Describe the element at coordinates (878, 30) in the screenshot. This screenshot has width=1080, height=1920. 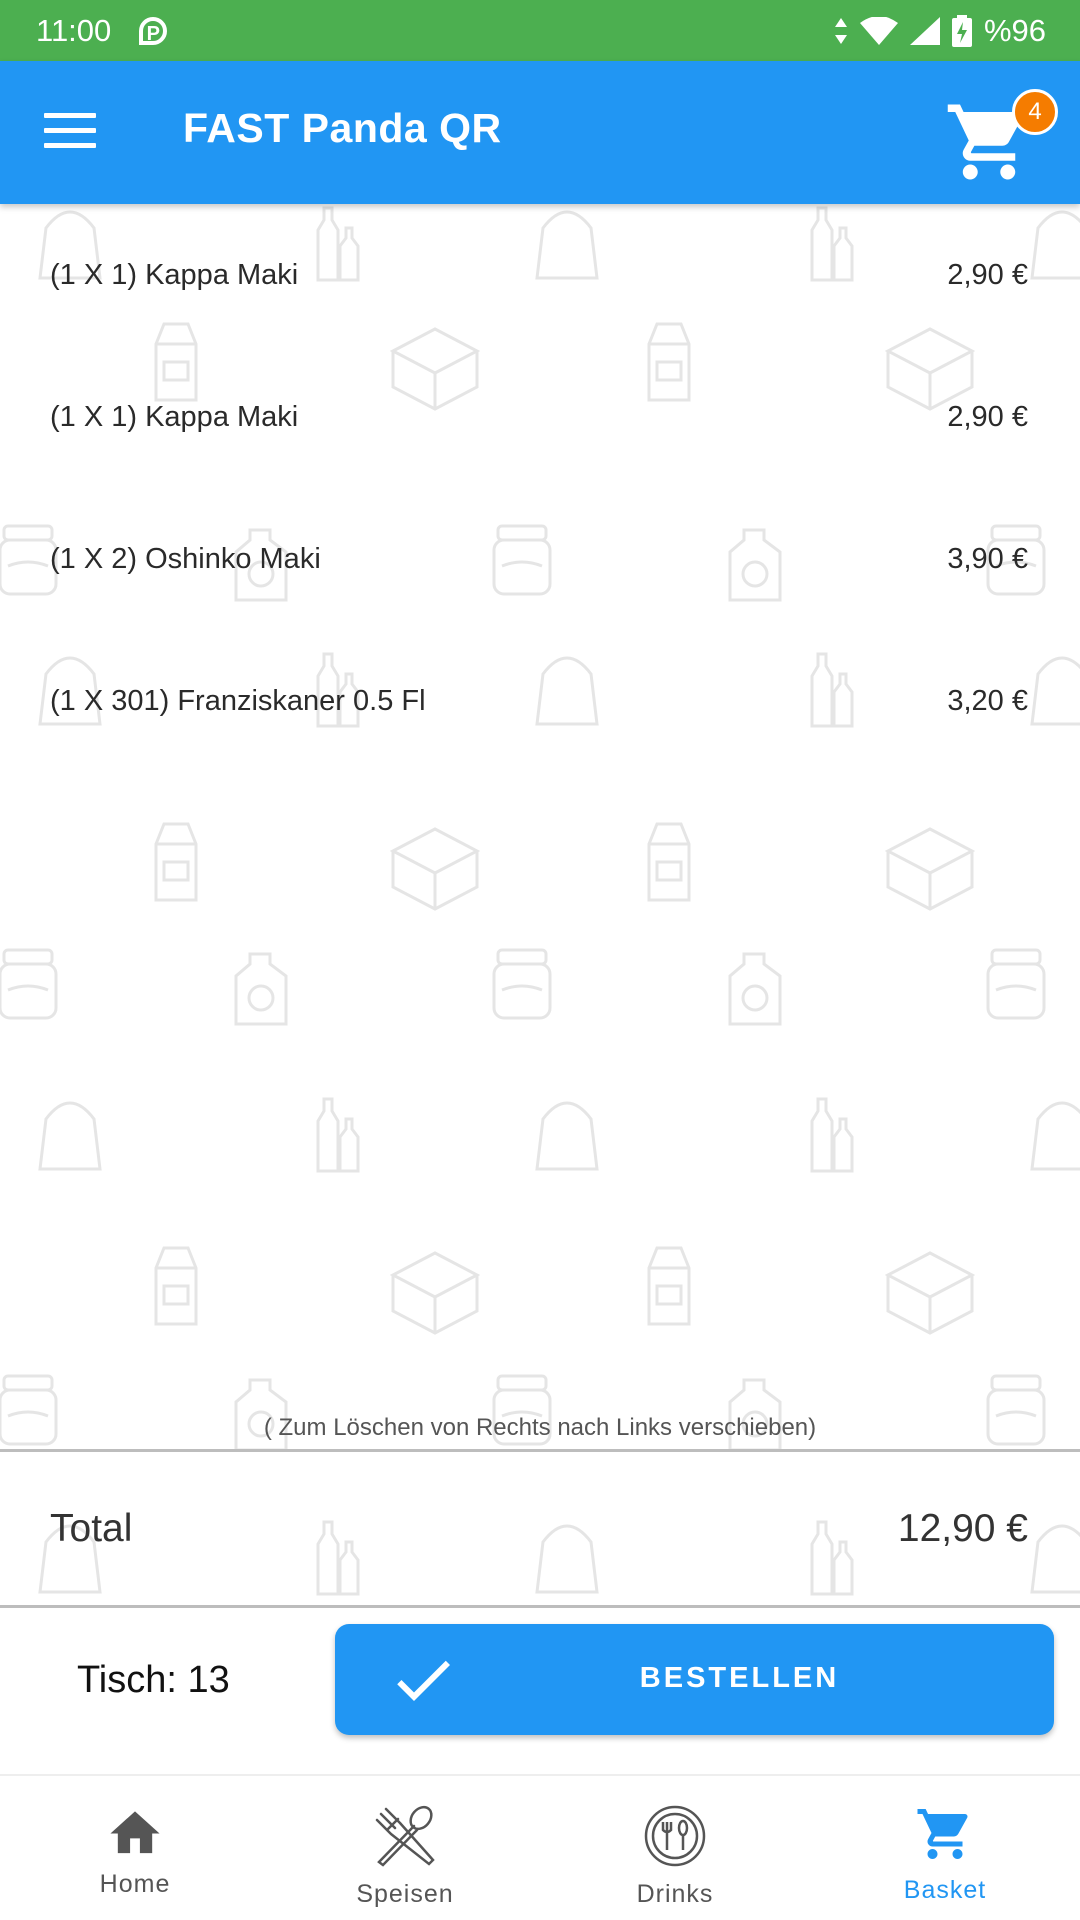
I see `wifi-icon` at that location.